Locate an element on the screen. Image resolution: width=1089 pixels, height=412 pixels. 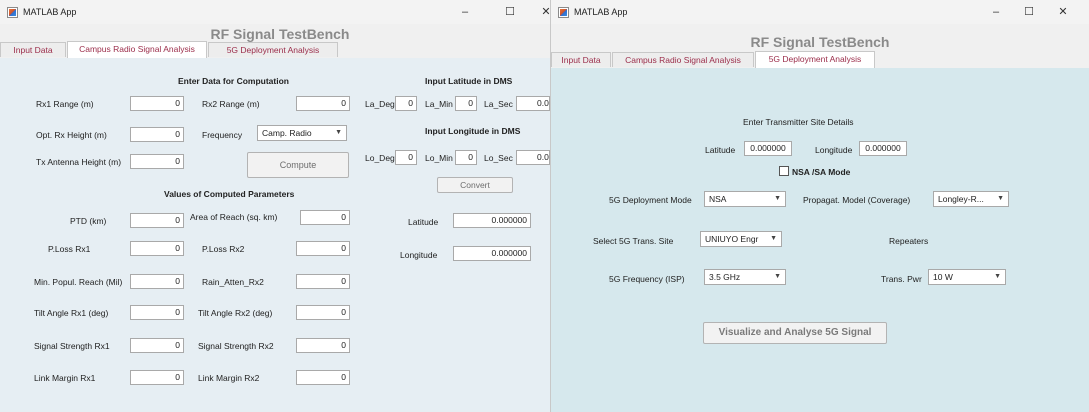
opt-rx-height-label: Opt. Rx Height (m) is located at coordinates (71, 135).